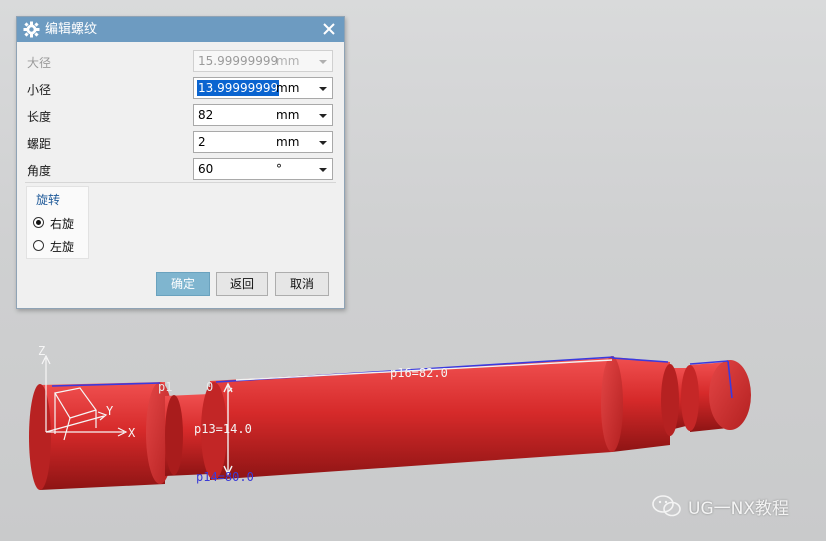 The width and height of the screenshot is (826, 541). Describe the element at coordinates (302, 284) in the screenshot. I see `cancel-button: 取消` at that location.